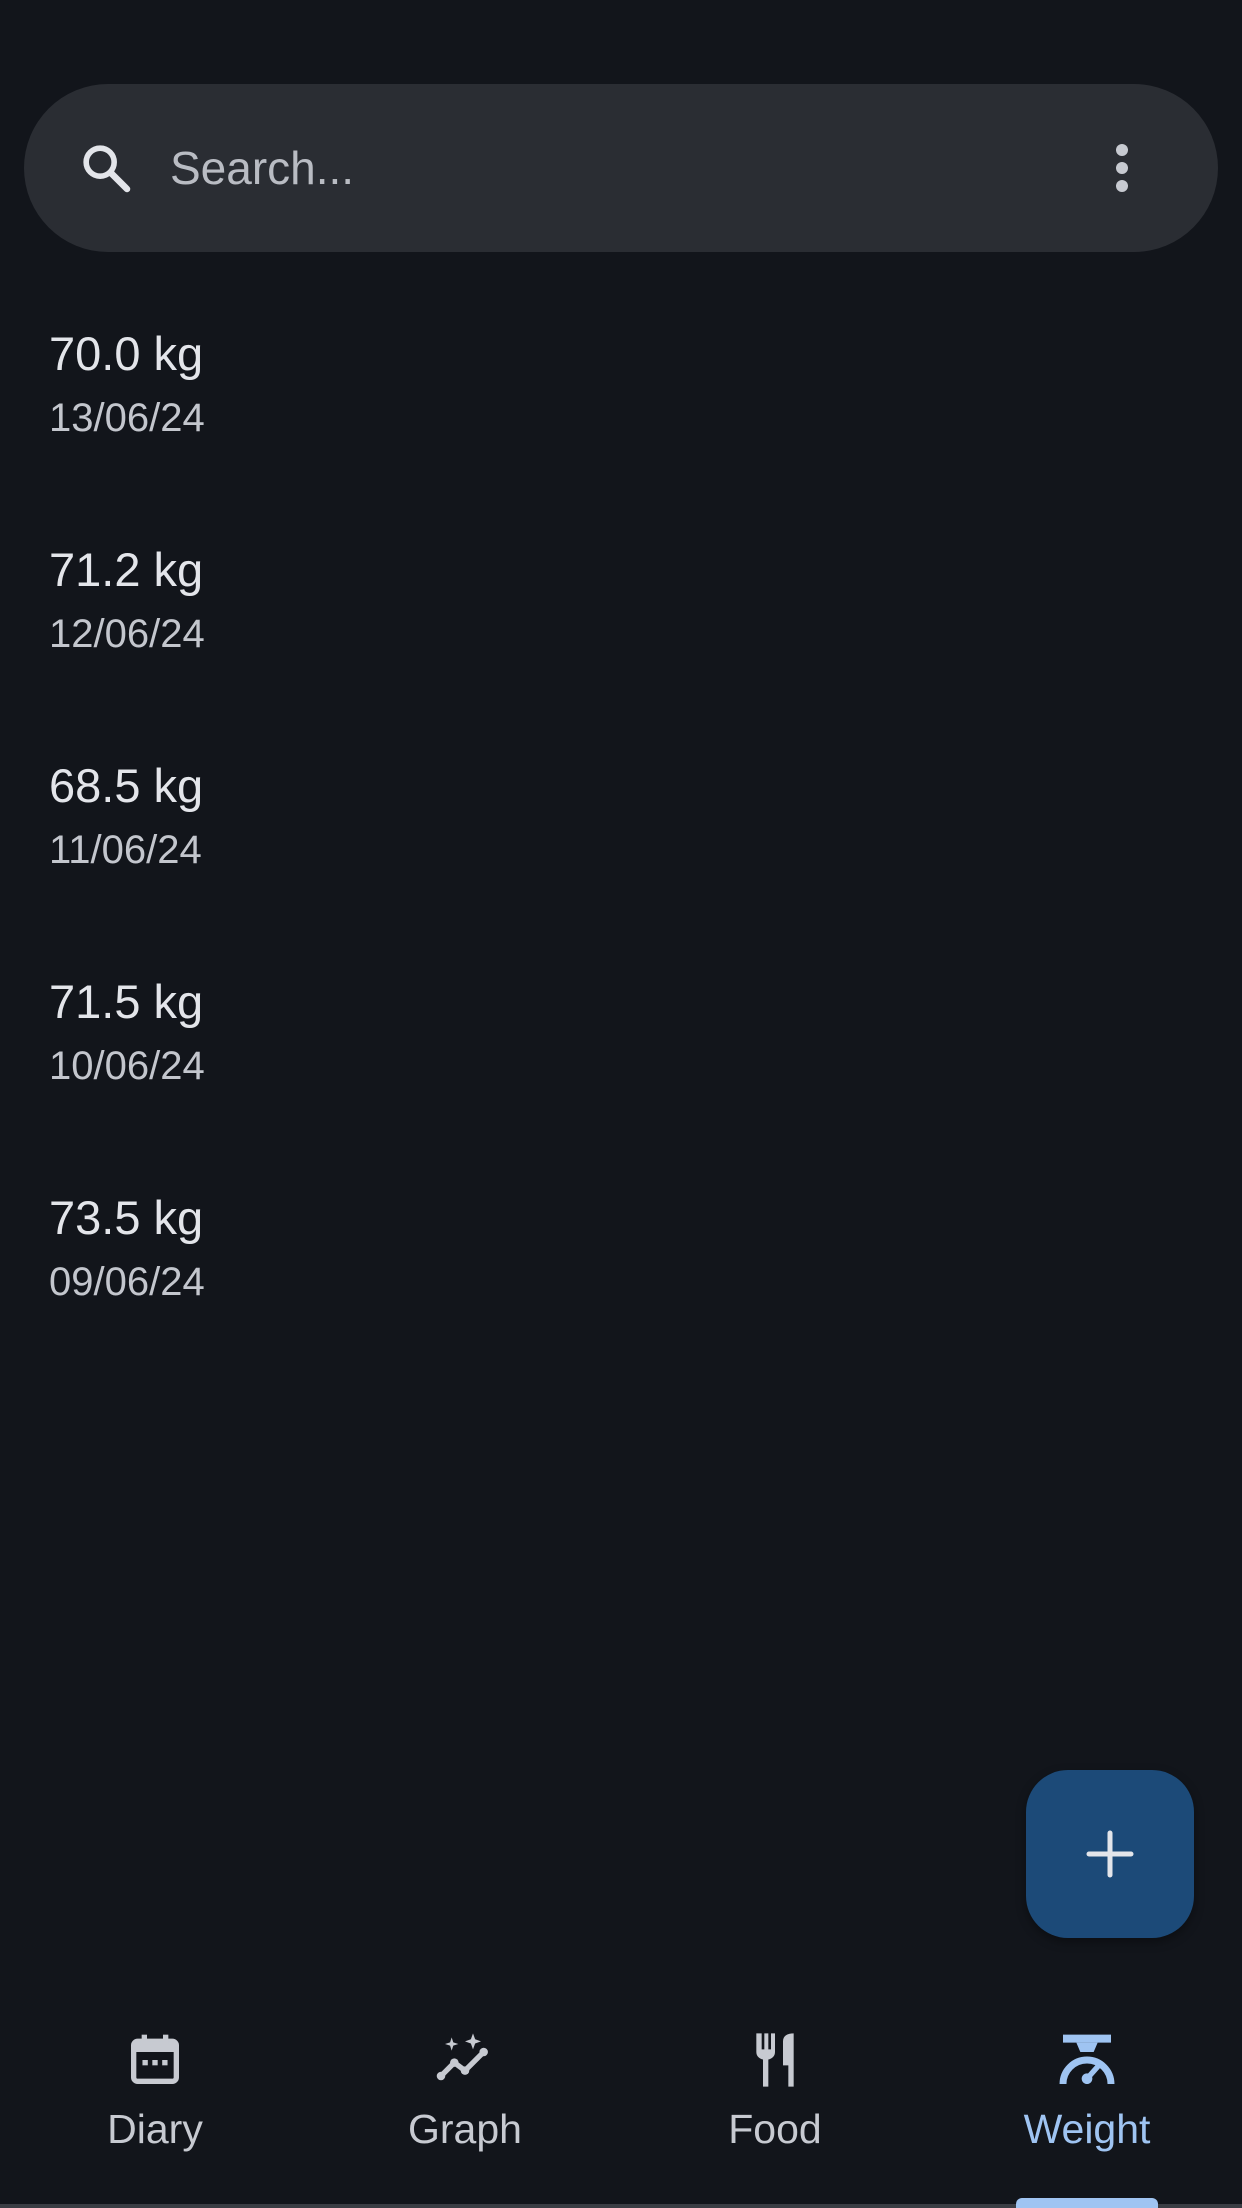 The image size is (1242, 2208). Describe the element at coordinates (126, 1001) in the screenshot. I see `entry-weight: 71.5 kg` at that location.